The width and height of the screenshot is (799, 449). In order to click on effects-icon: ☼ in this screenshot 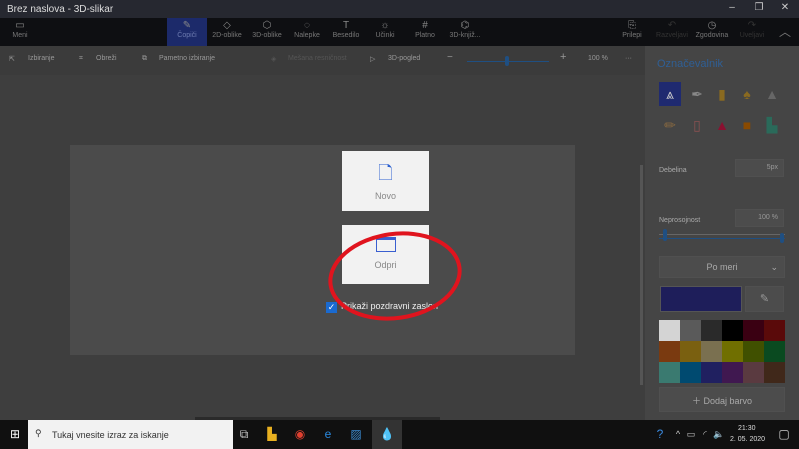, I will do `click(385, 25)`.